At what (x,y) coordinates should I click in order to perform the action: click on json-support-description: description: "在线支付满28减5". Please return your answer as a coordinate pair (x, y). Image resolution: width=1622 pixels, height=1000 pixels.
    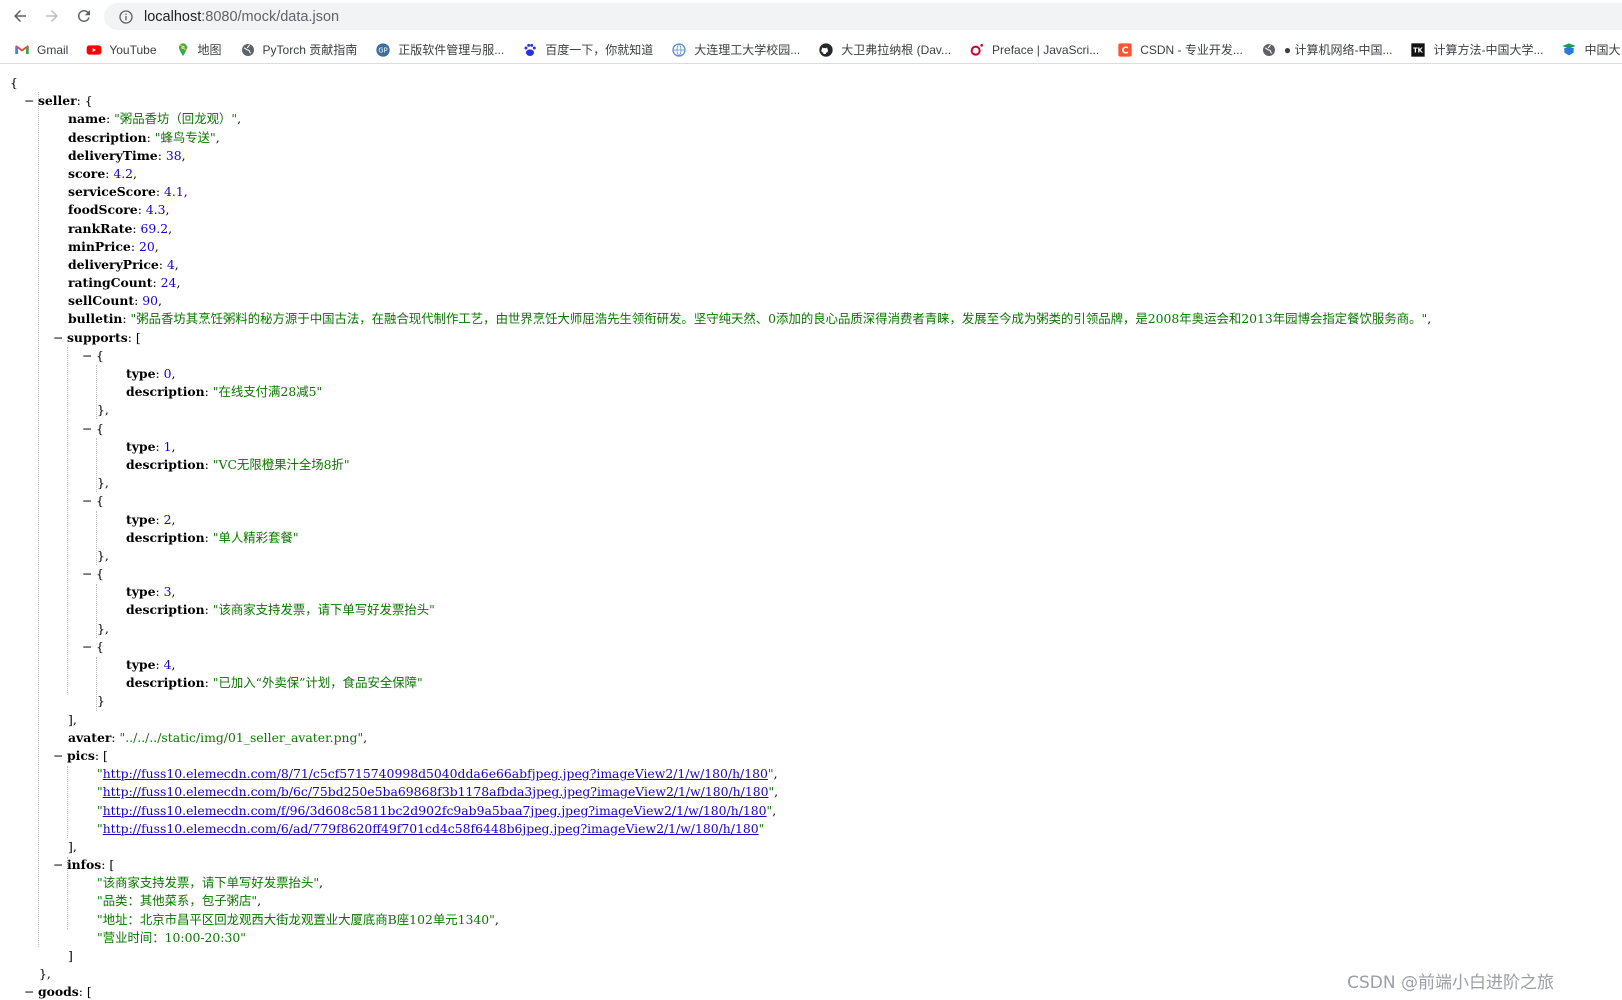
    Looking at the image, I should click on (224, 392).